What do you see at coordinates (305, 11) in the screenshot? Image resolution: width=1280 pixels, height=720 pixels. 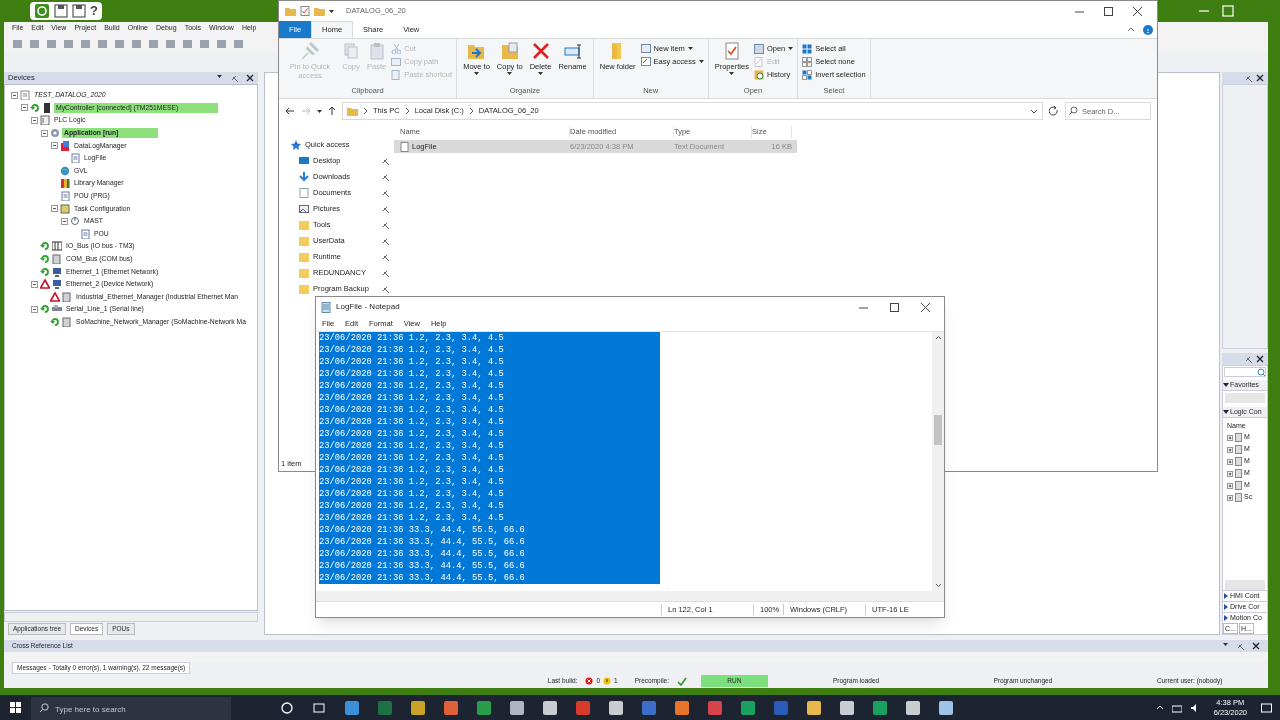 I see `properties-icon` at bounding box center [305, 11].